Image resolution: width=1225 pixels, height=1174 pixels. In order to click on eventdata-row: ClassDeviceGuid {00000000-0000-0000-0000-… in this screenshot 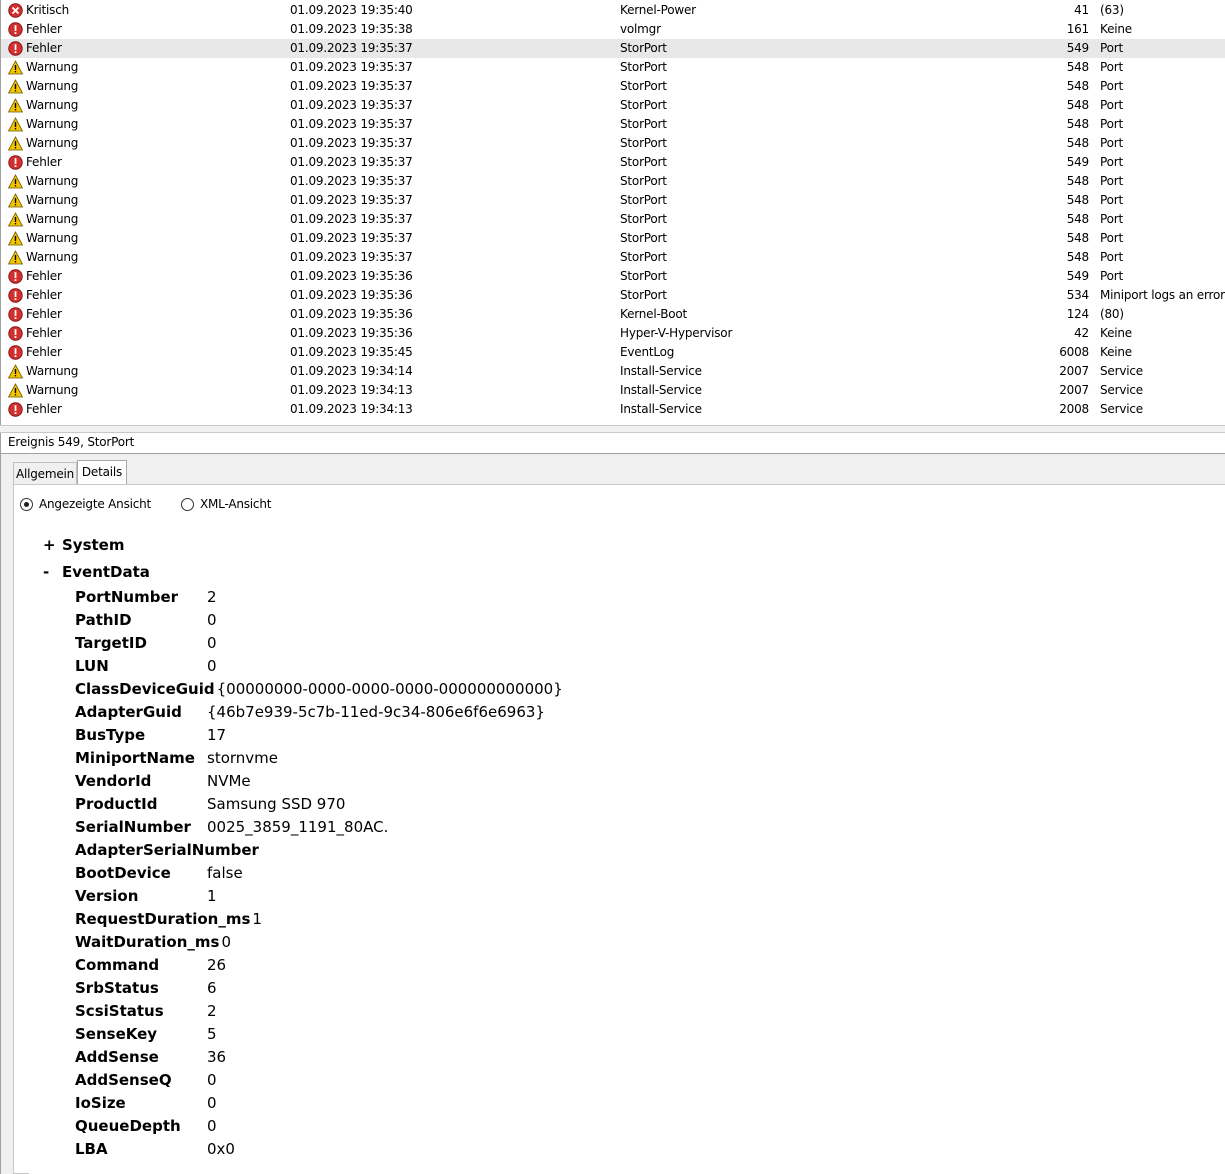, I will do `click(375, 689)`.